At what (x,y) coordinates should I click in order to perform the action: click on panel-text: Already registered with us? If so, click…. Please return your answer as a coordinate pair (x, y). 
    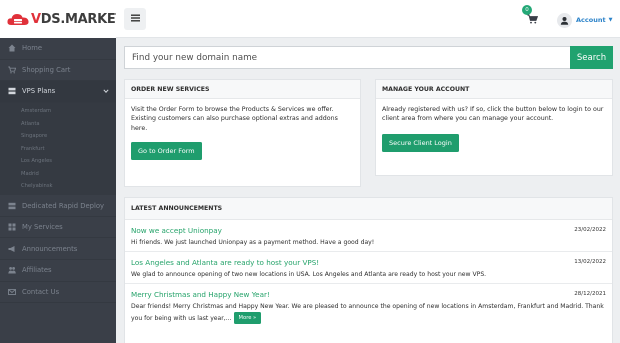
    Looking at the image, I should click on (493, 114).